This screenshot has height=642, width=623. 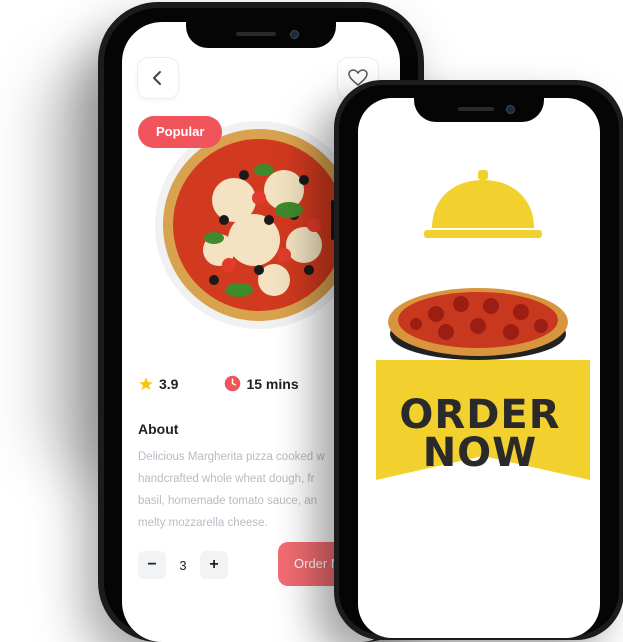 What do you see at coordinates (483, 204) in the screenshot?
I see `cloche-icon` at bounding box center [483, 204].